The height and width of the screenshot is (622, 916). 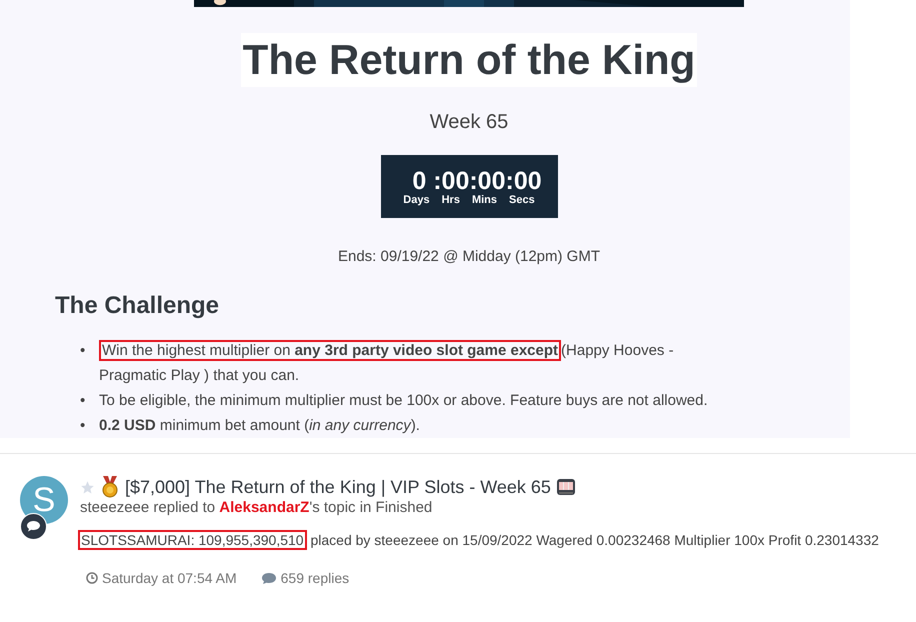 I want to click on medal-icon, so click(x=110, y=487).